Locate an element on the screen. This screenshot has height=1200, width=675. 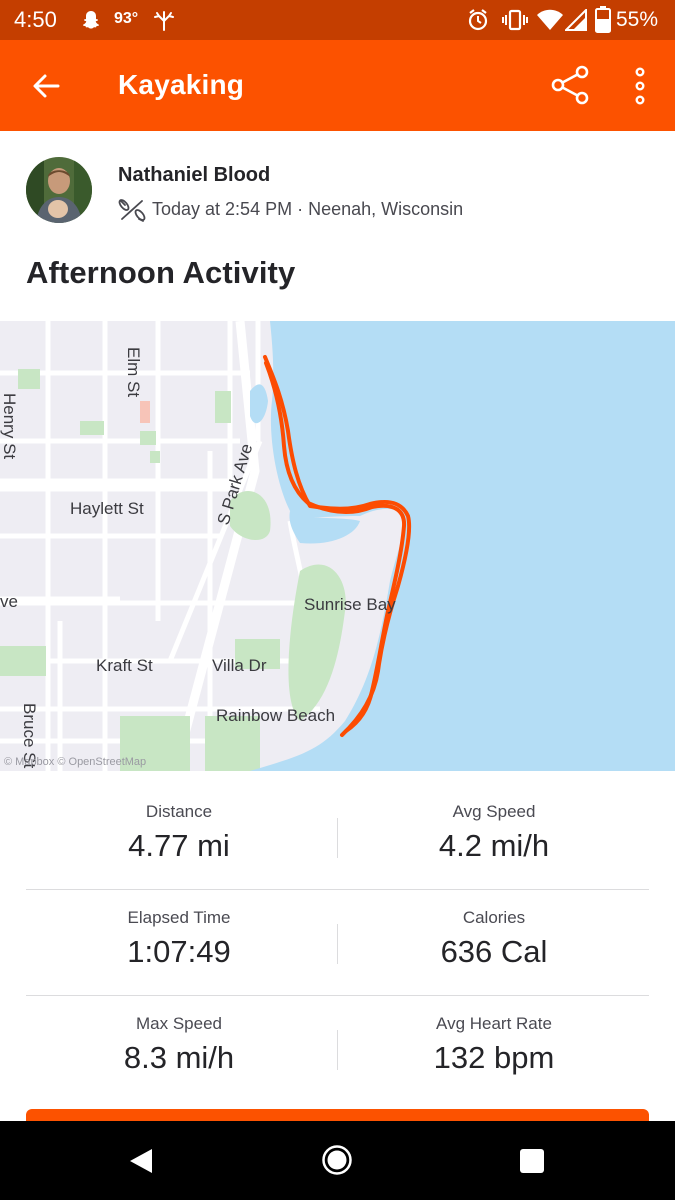
alarm-icon is located at coordinates (478, 20).